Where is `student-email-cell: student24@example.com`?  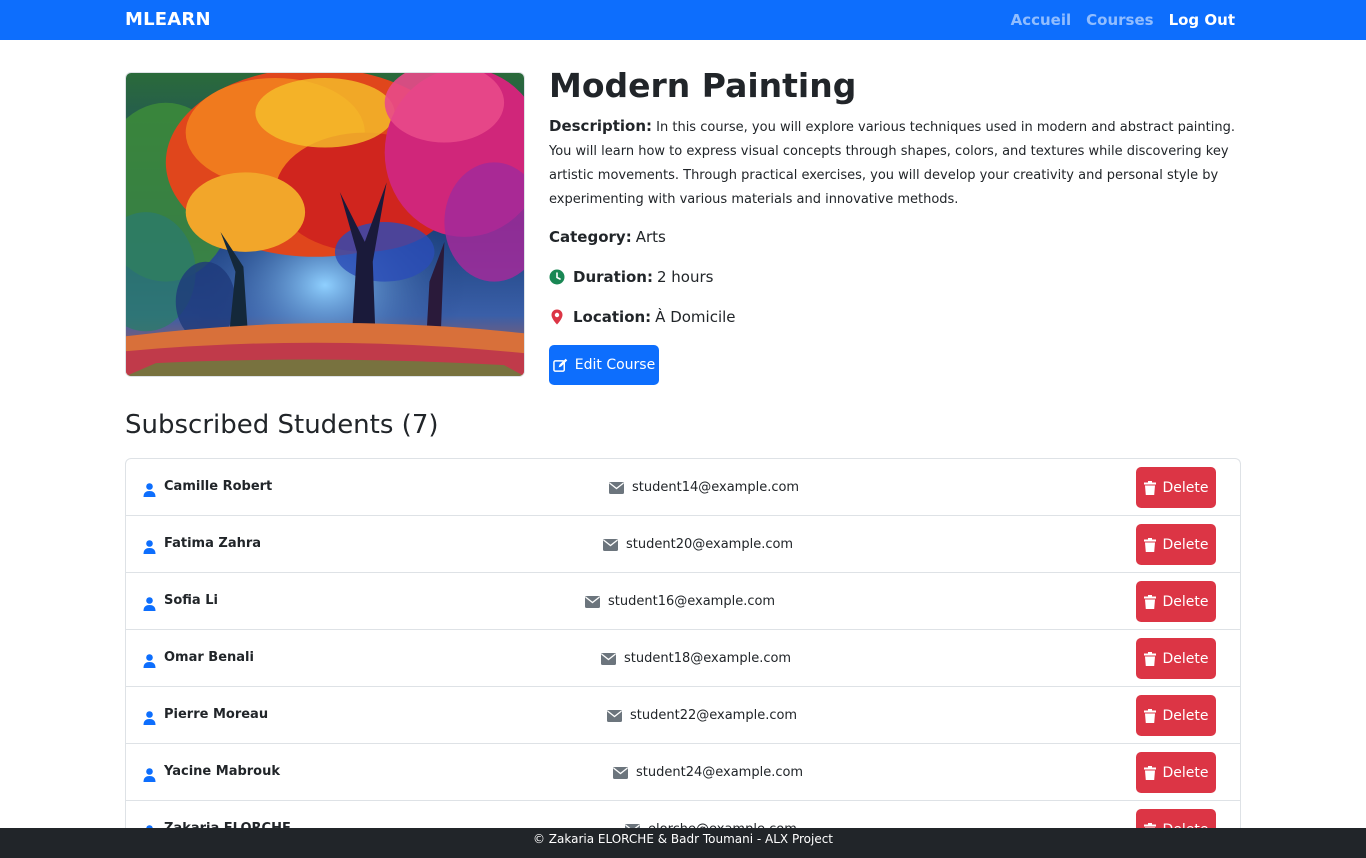 student-email-cell: student24@example.com is located at coordinates (708, 772).